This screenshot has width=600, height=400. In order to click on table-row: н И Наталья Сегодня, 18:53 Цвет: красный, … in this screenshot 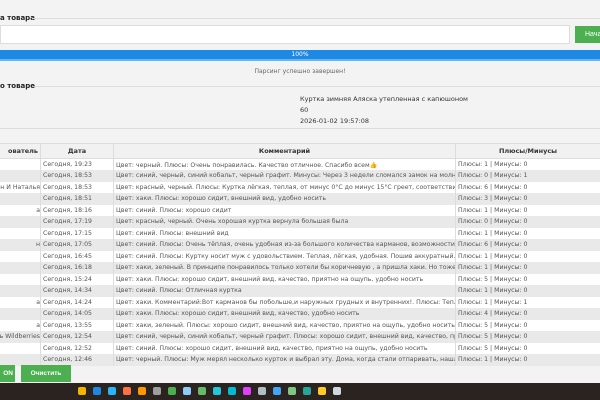, I will do `click(300, 187)`.